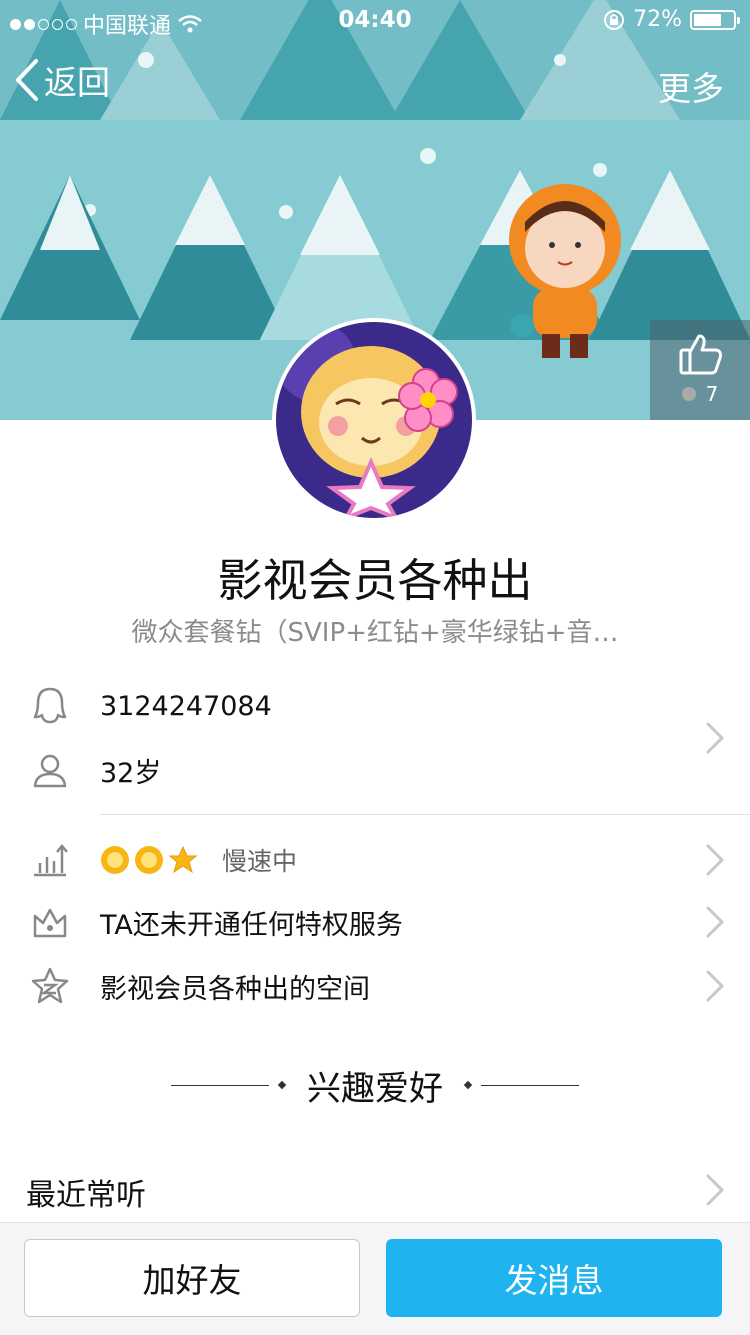  Describe the element at coordinates (27, 80) in the screenshot. I see `chevron-left-icon` at that location.